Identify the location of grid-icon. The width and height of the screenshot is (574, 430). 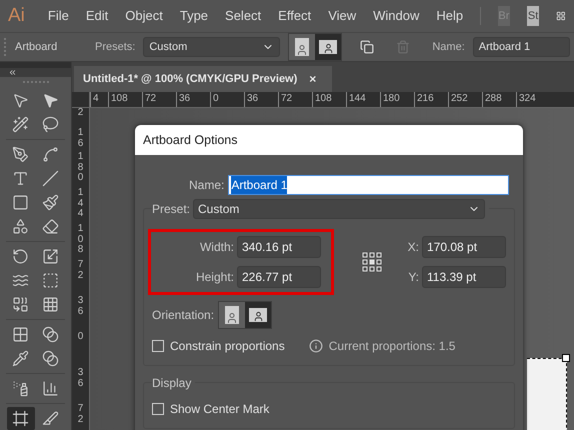
(50, 304).